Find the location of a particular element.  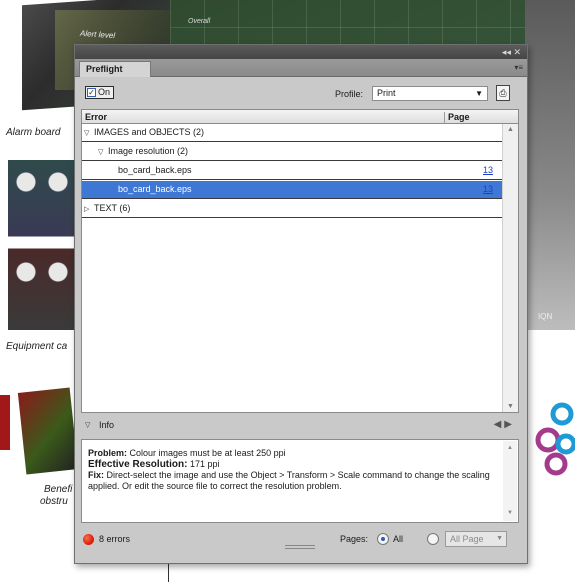

disclosure-triangle-icon: ▷ is located at coordinates (89, 209).